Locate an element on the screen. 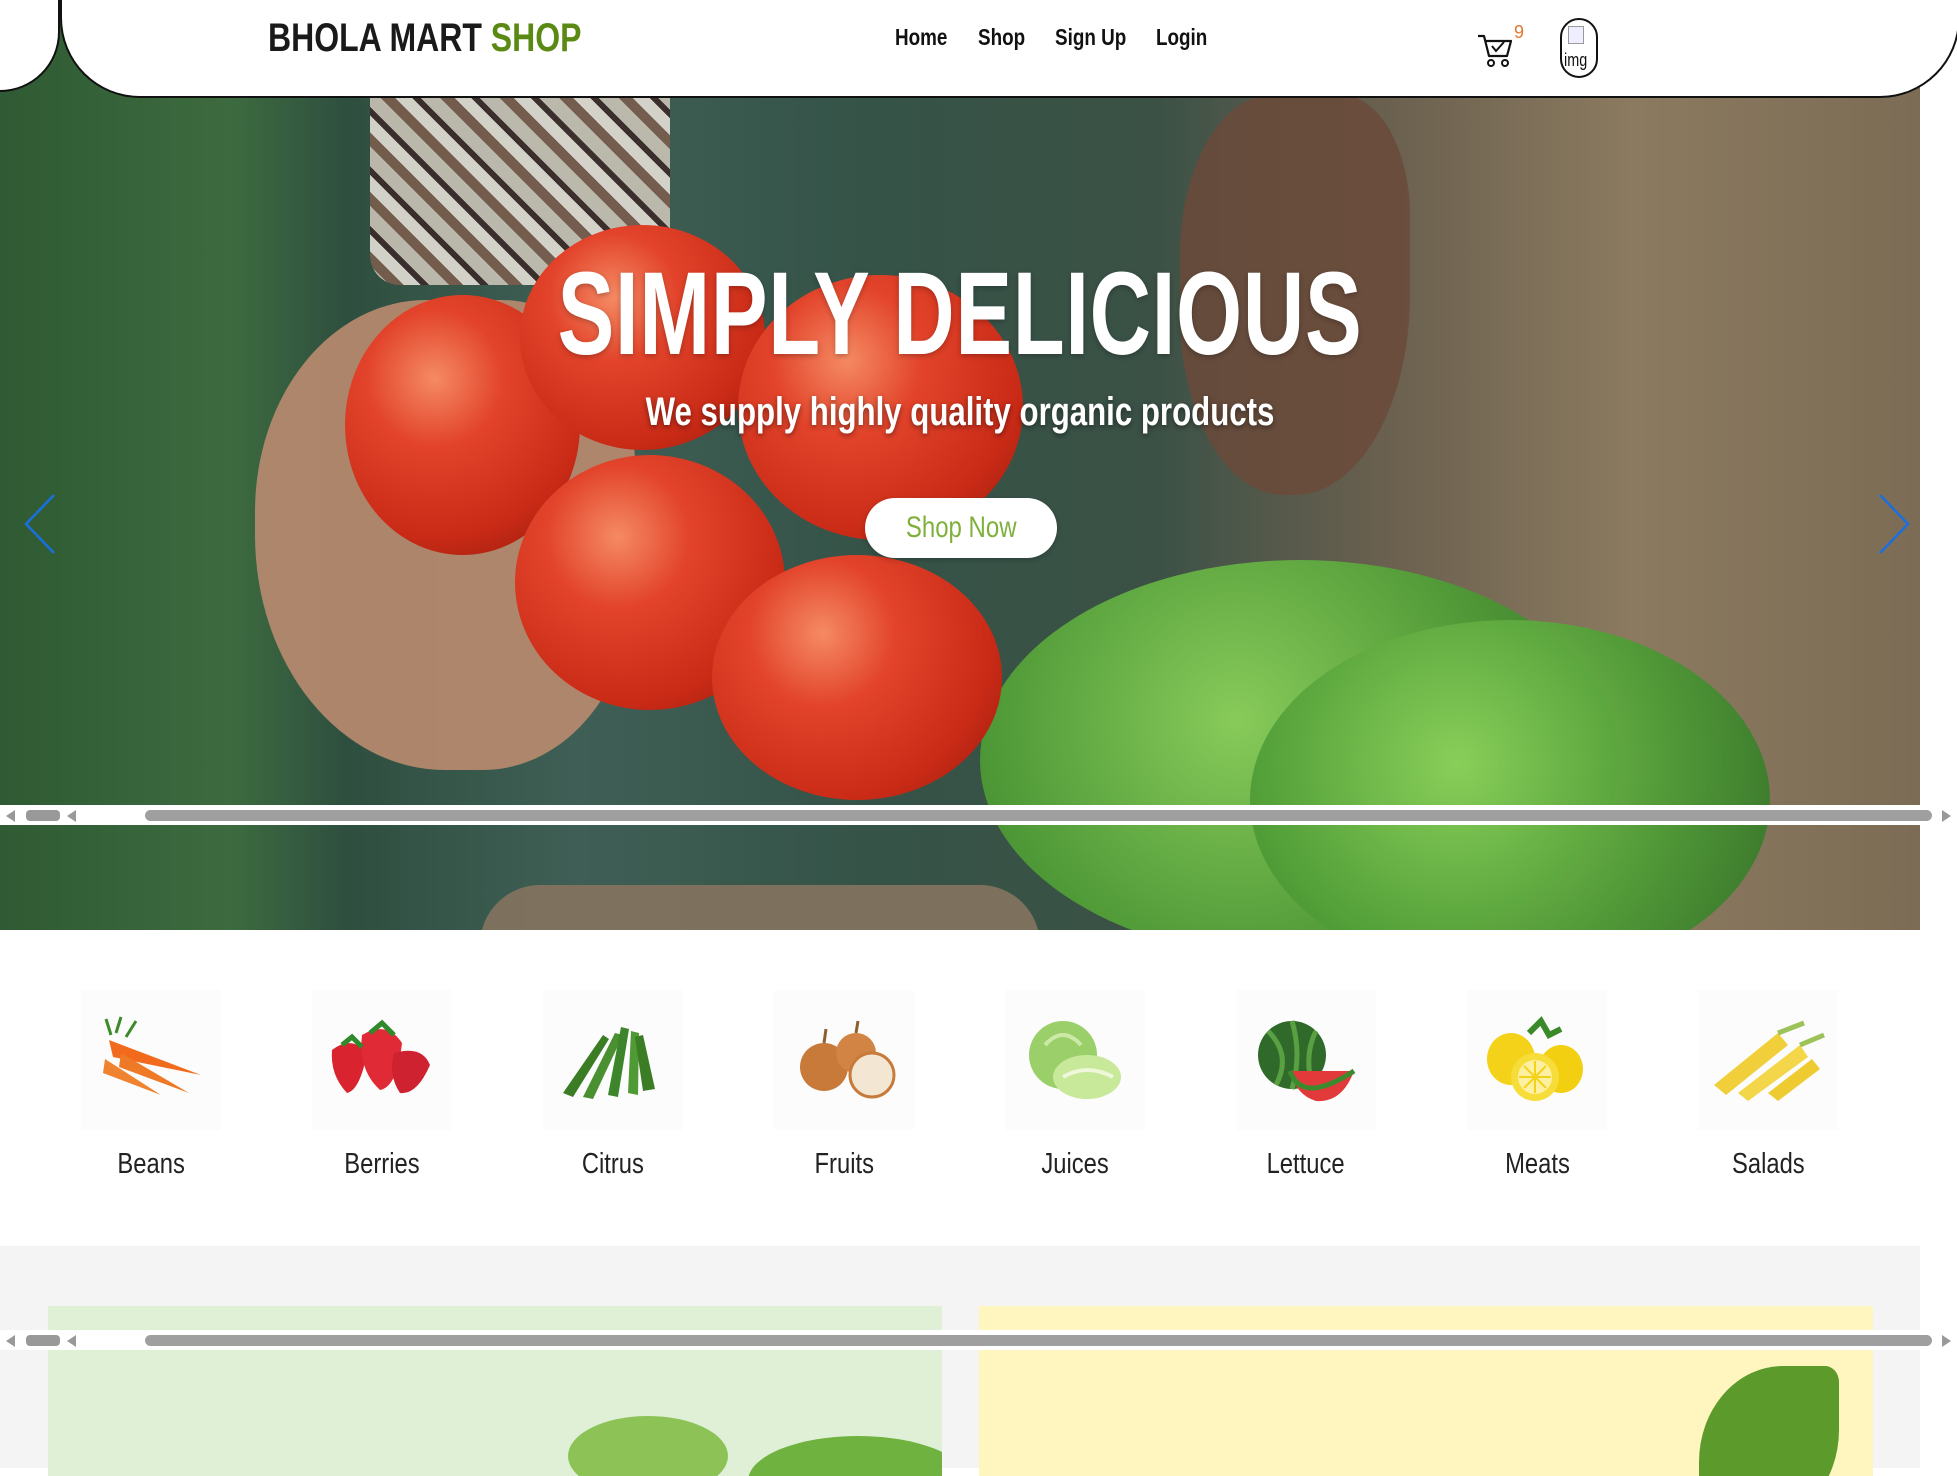 This screenshot has height=1476, width=1957. corn-icon is located at coordinates (1768, 1060).